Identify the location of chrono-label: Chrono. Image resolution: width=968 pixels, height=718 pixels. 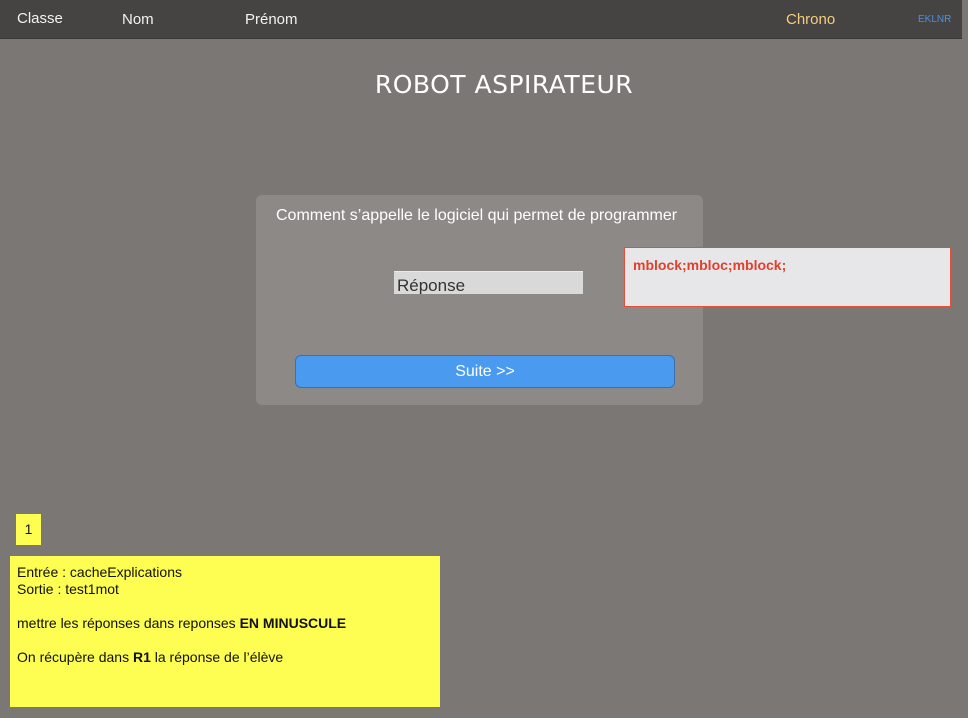
(811, 19).